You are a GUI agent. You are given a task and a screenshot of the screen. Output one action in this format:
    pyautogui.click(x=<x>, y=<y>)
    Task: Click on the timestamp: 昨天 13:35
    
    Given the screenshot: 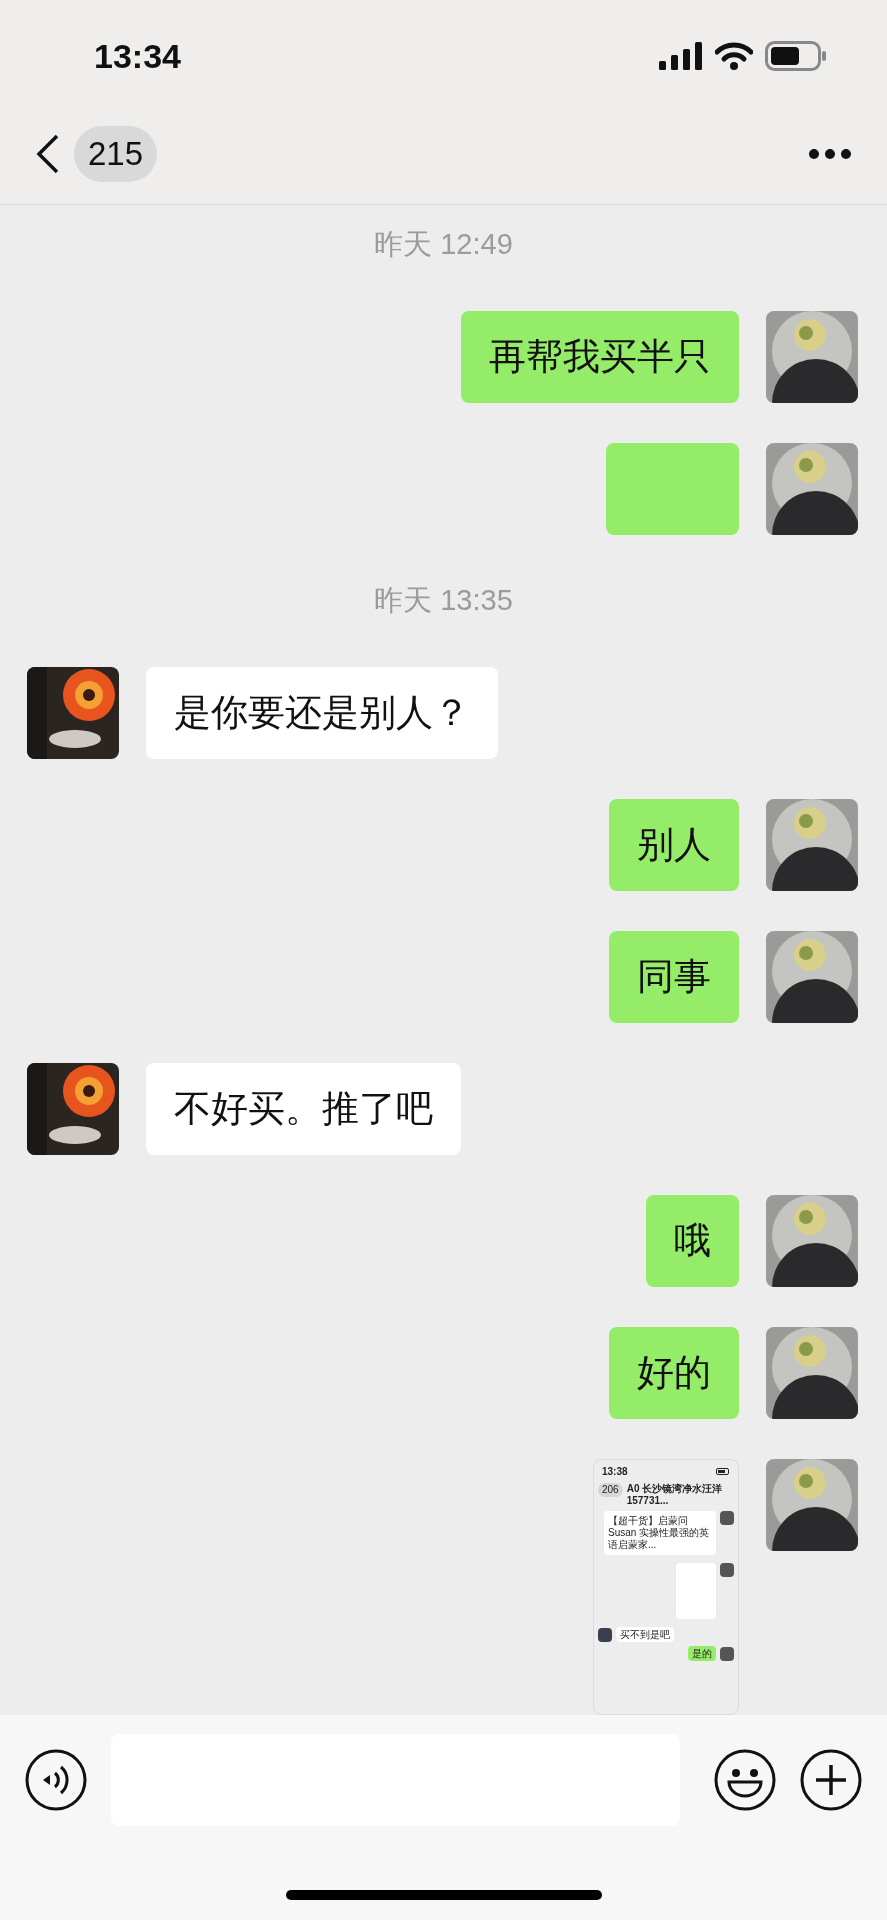 What is the action you would take?
    pyautogui.click(x=443, y=601)
    